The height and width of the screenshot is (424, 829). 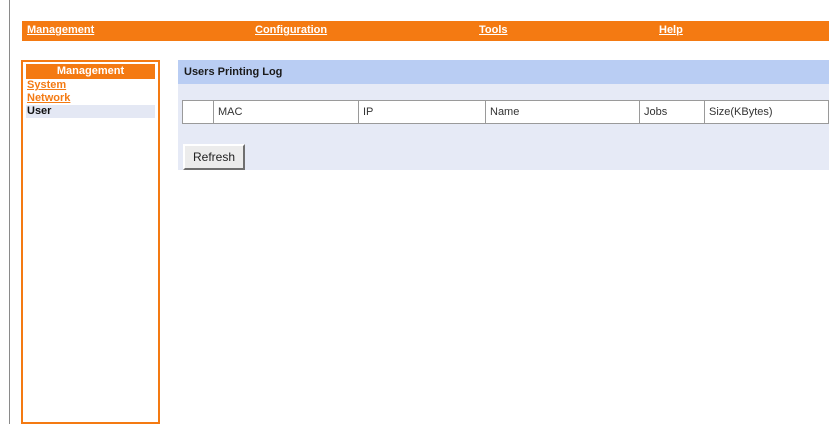 What do you see at coordinates (493, 30) in the screenshot?
I see `nav-tools-link: Tools` at bounding box center [493, 30].